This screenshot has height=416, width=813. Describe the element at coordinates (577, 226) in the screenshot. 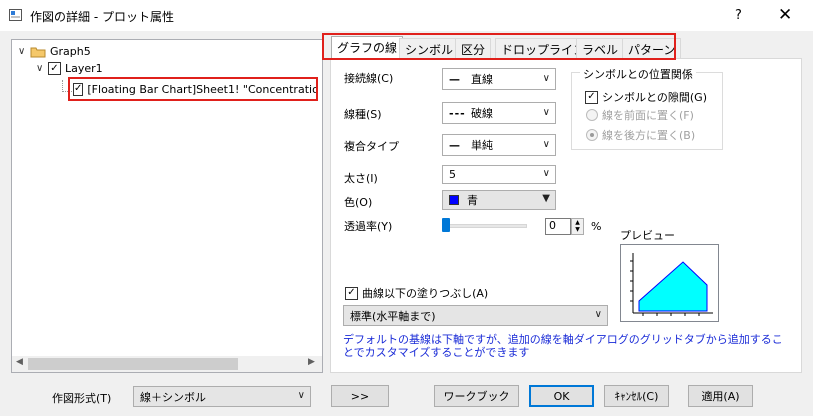

I see `transparency-spinner: ▲ ▼` at that location.